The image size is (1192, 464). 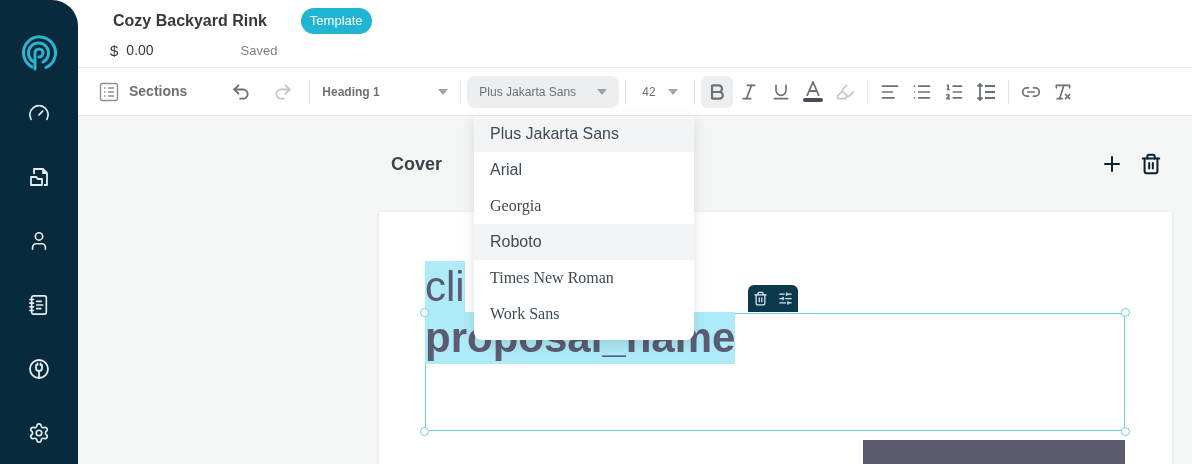 What do you see at coordinates (259, 51) in the screenshot?
I see `save-status: Saved` at bounding box center [259, 51].